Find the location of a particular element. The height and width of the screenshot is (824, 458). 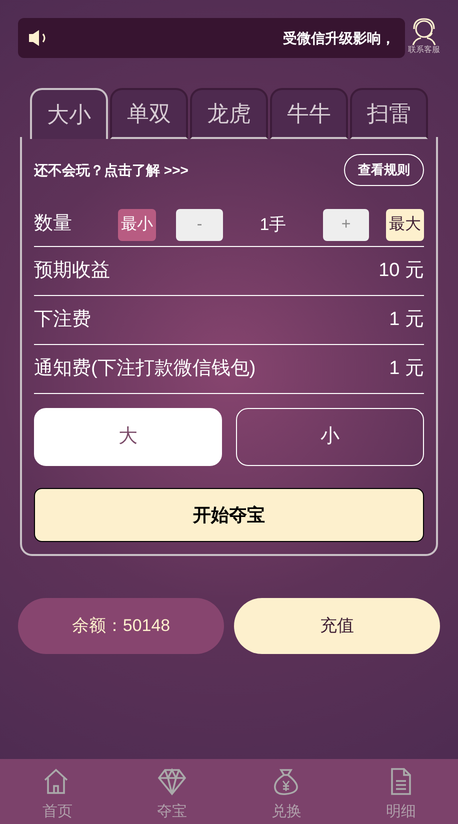

rules-button: 查看规则 is located at coordinates (384, 170).